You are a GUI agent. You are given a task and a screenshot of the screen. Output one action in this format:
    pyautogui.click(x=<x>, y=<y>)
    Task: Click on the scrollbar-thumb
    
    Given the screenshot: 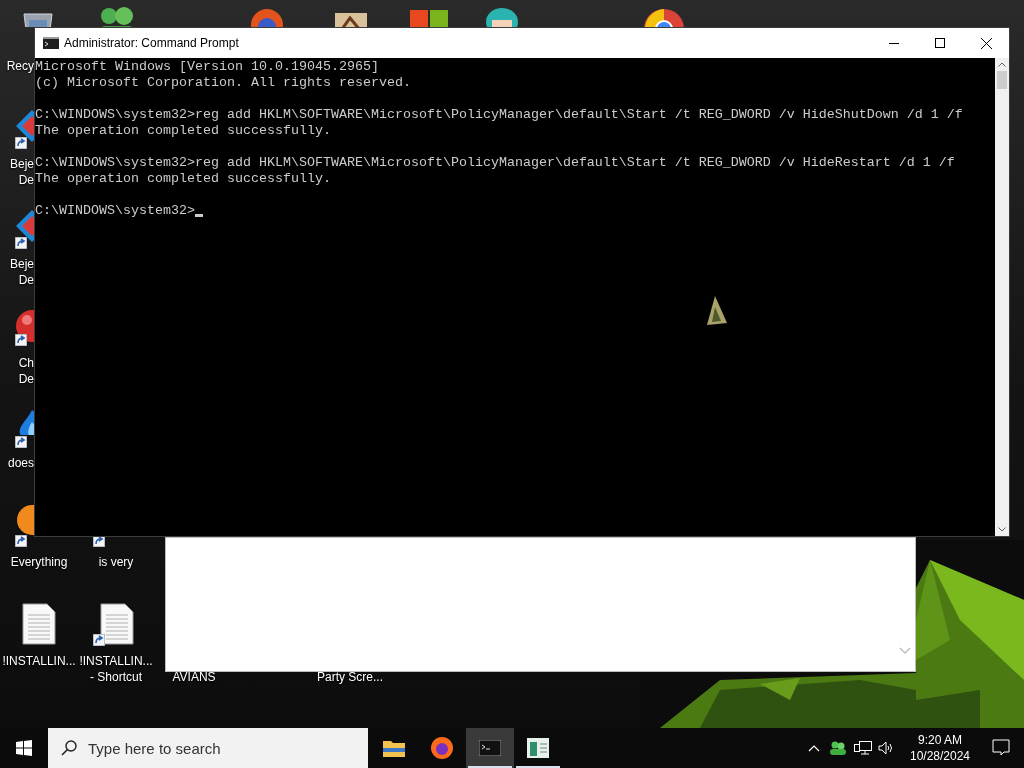 What is the action you would take?
    pyautogui.click(x=1002, y=80)
    